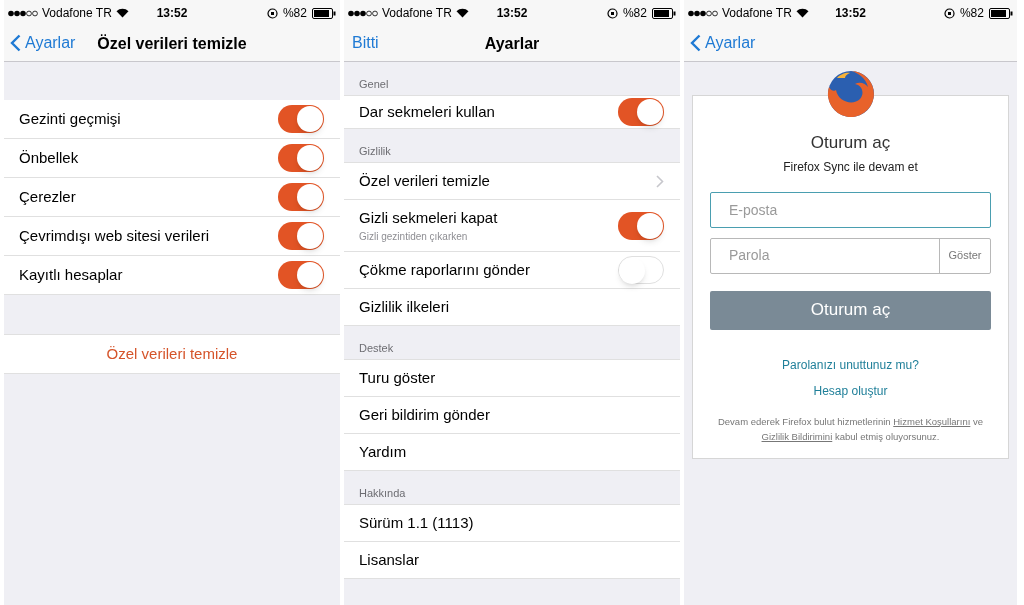 This screenshot has height=605, width=1024. I want to click on row-label: Dar sekmeleri kullan, so click(427, 111).